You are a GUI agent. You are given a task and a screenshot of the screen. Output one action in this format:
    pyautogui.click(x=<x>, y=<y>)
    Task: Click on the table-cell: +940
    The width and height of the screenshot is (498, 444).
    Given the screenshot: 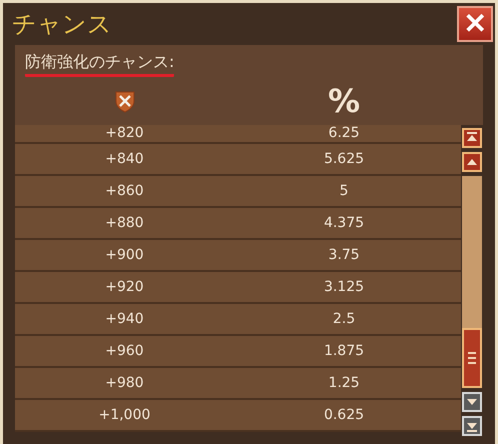 What is the action you would take?
    pyautogui.click(x=124, y=319)
    